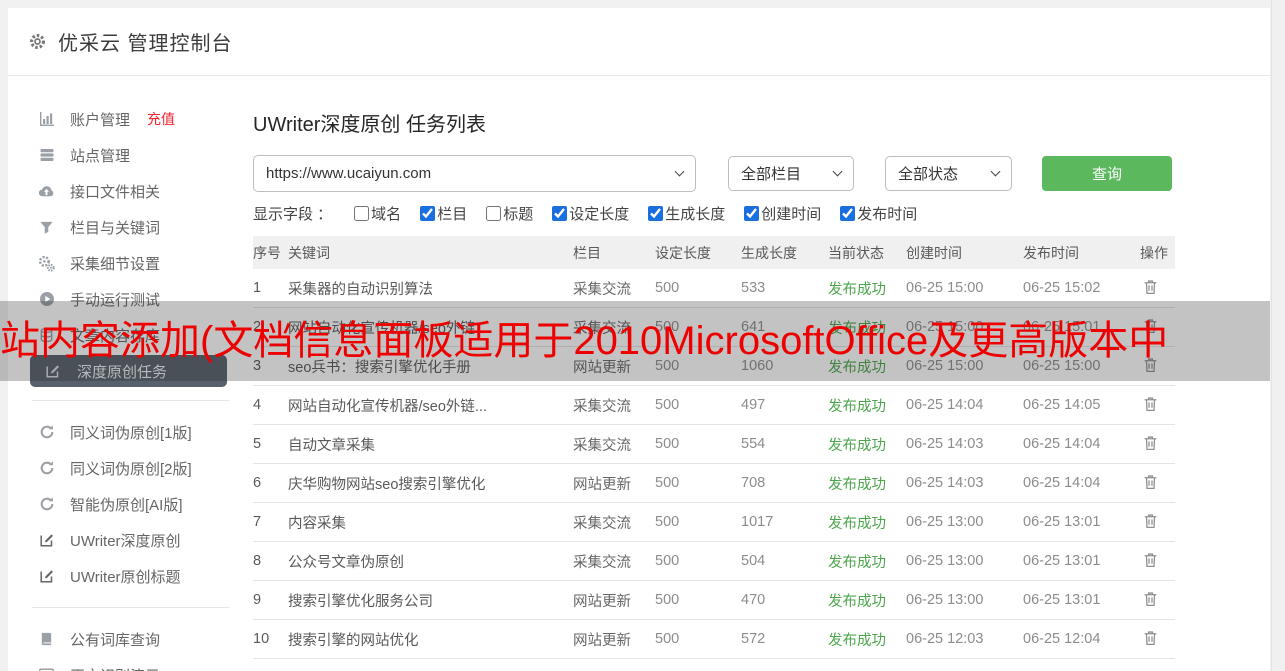 The image size is (1285, 671). I want to click on field-checkbox-栏目: 栏目, so click(443, 213).